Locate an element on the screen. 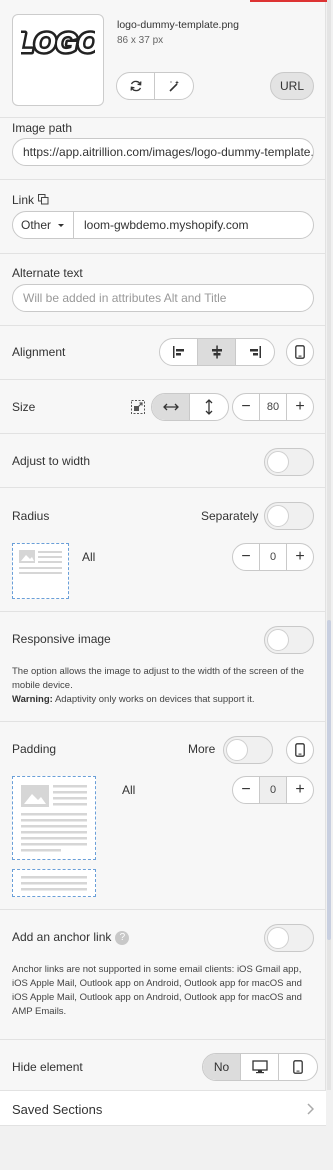 Image resolution: width=333 pixels, height=1170 pixels. refresh-icon is located at coordinates (135, 86).